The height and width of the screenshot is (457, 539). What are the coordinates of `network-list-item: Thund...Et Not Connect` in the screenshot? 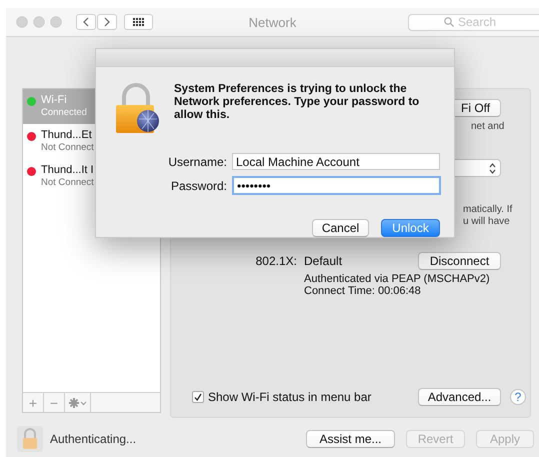 It's located at (91, 141).